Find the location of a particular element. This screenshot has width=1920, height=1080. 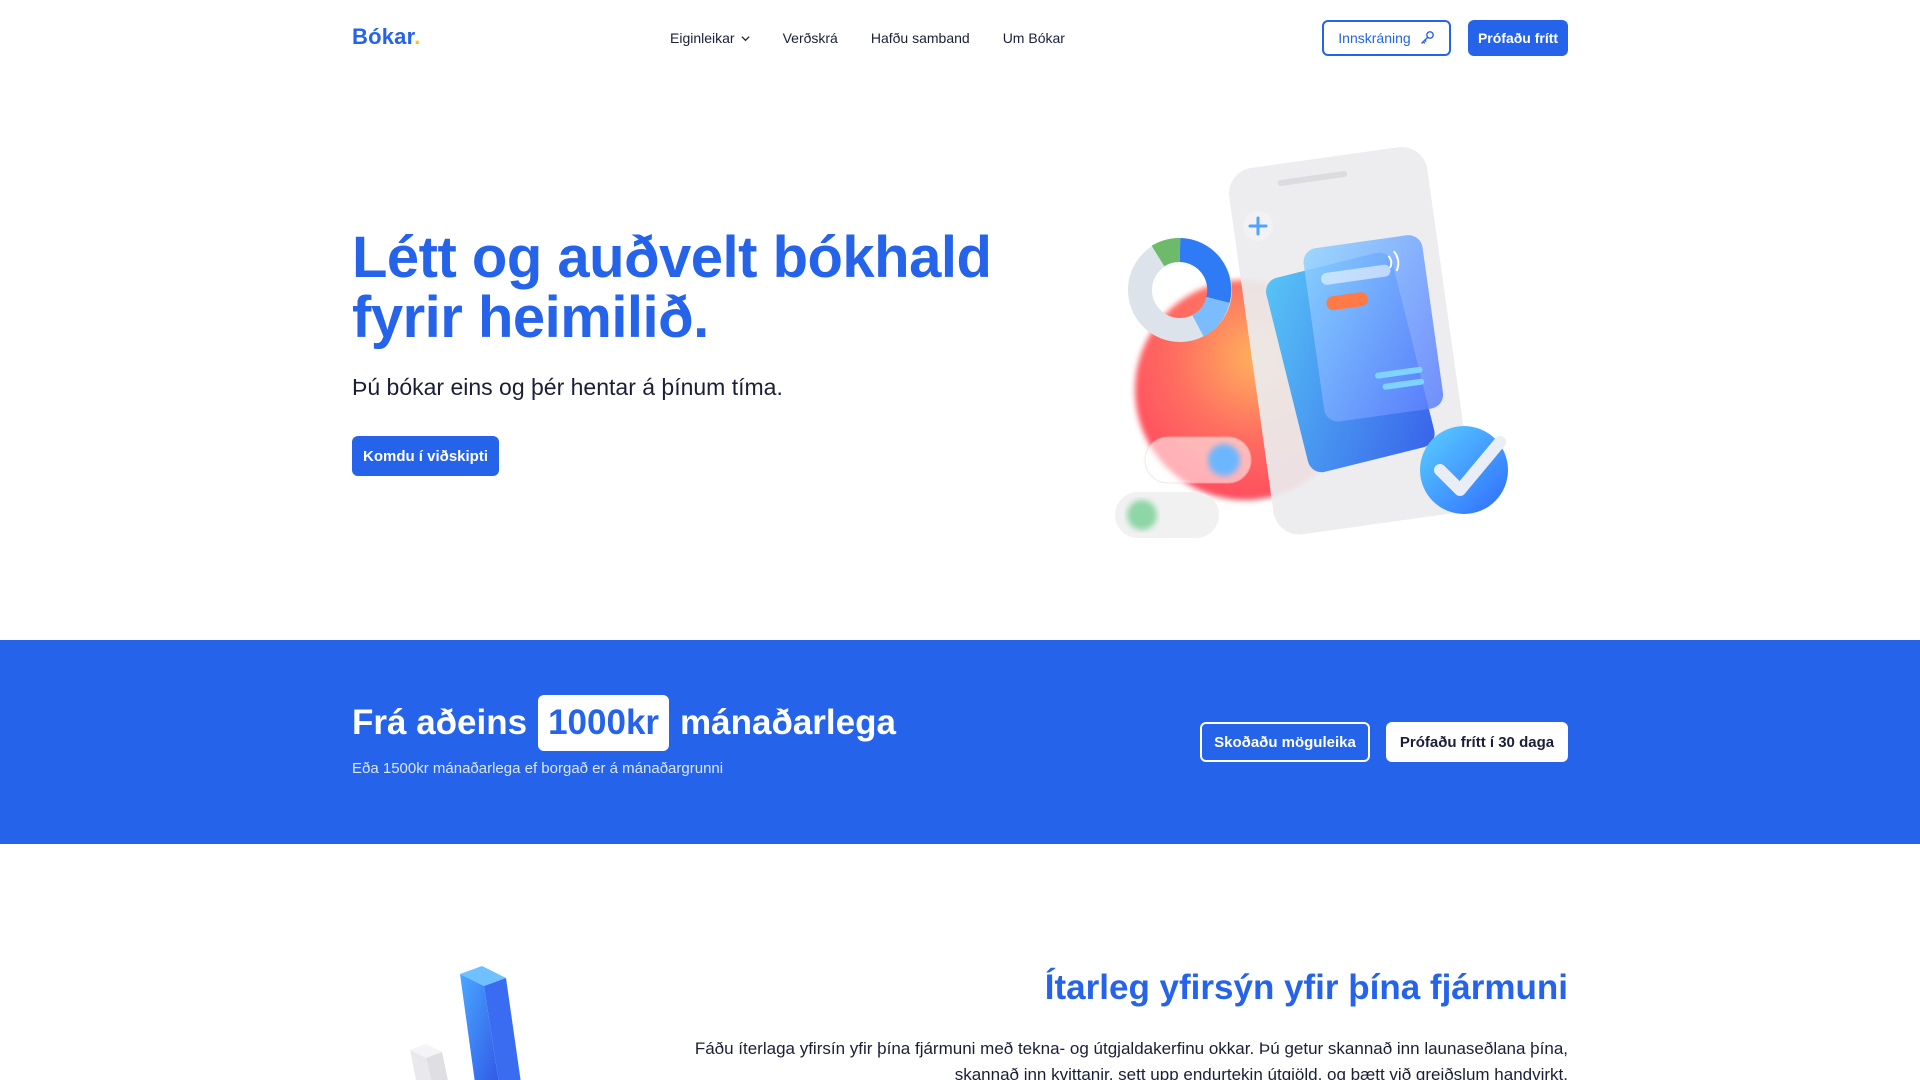

free-trial-button: Prófaðu frítt í 30 daga is located at coordinates (1477, 742).